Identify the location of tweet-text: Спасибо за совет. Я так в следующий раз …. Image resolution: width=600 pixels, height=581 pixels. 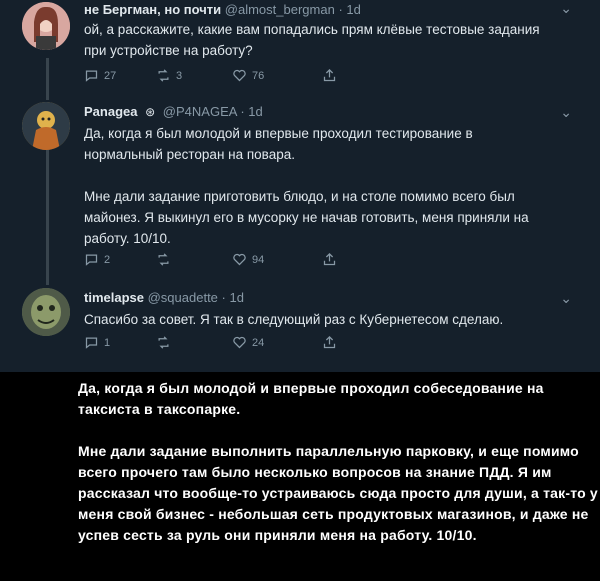
(294, 319).